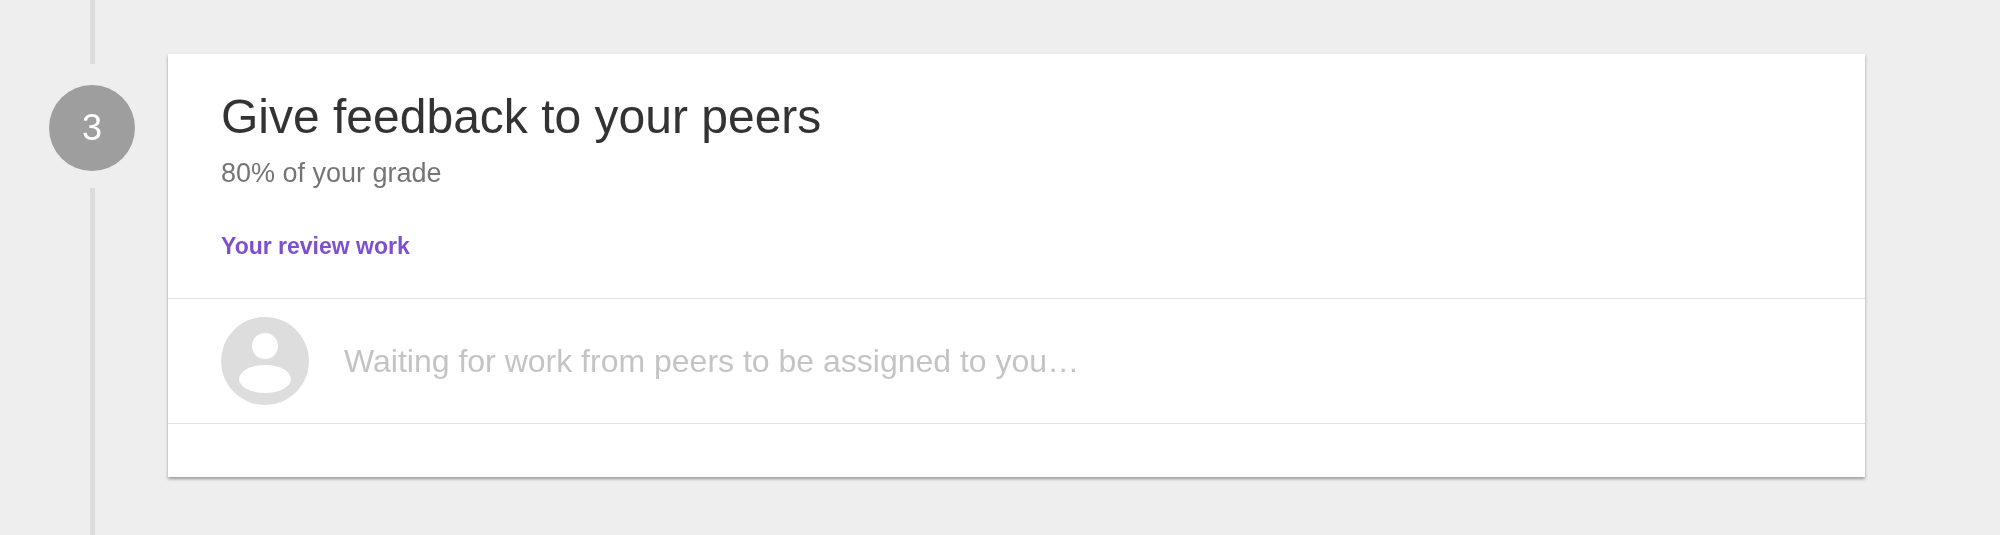 The height and width of the screenshot is (535, 2000). Describe the element at coordinates (92, 128) in the screenshot. I see `step-number: 3` at that location.